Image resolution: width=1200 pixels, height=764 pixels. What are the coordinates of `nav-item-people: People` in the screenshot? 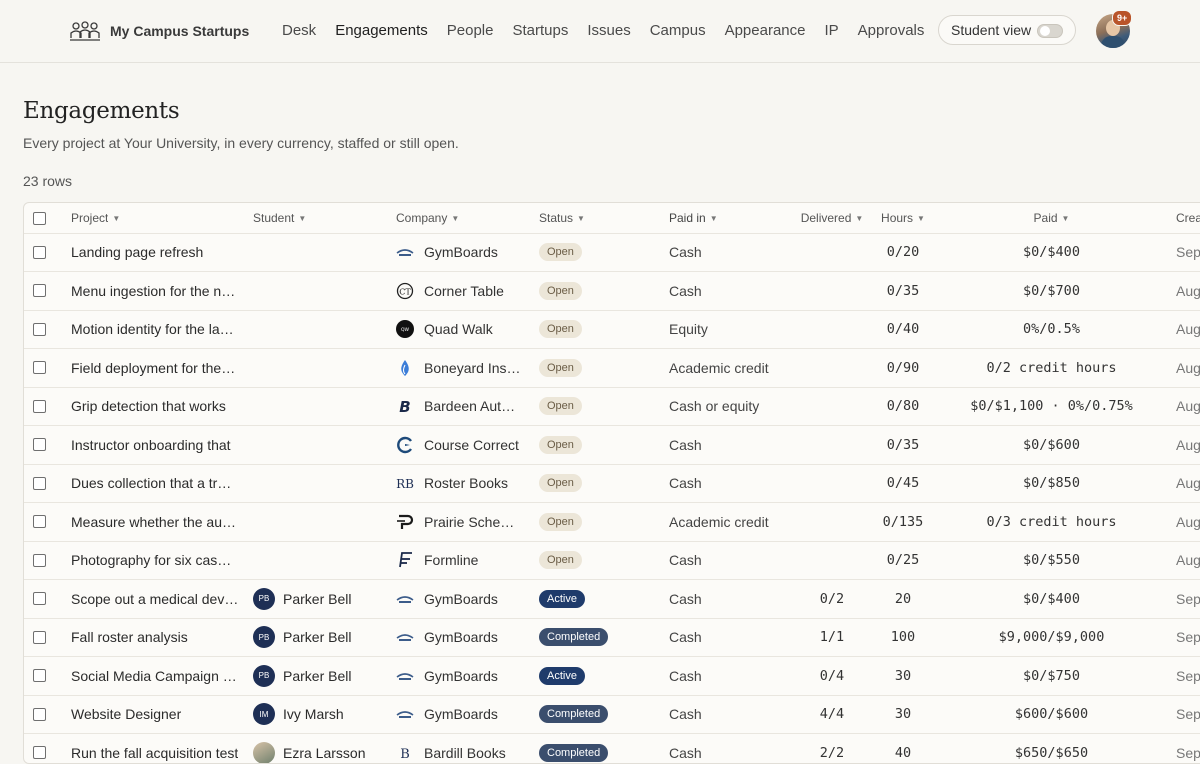 It's located at (470, 31).